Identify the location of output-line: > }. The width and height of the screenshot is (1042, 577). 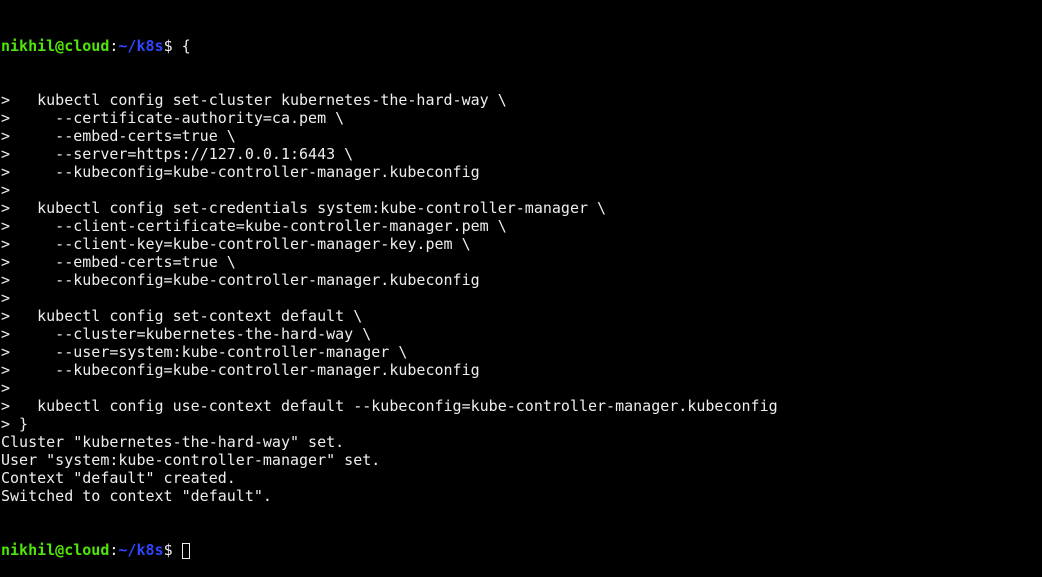
(15, 424).